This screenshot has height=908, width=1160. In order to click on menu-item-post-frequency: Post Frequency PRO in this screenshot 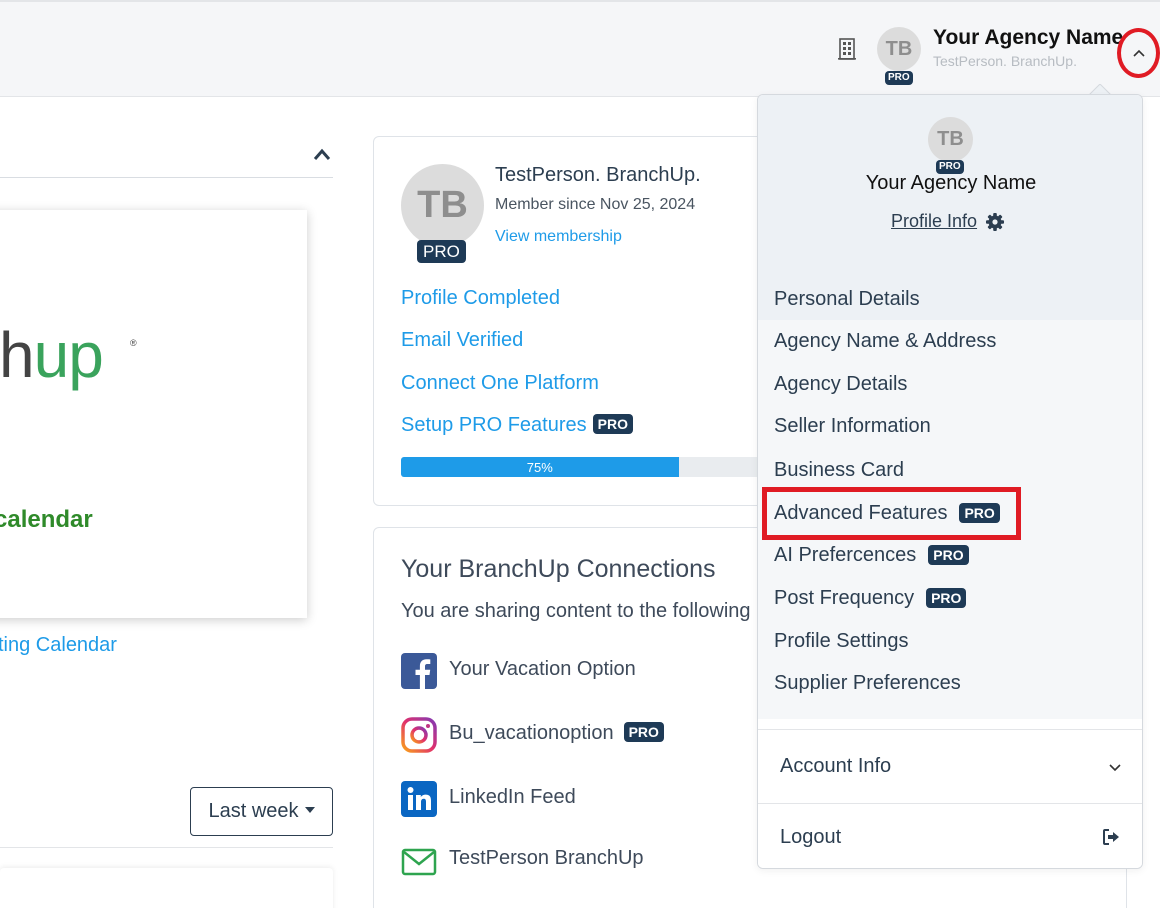, I will do `click(950, 598)`.